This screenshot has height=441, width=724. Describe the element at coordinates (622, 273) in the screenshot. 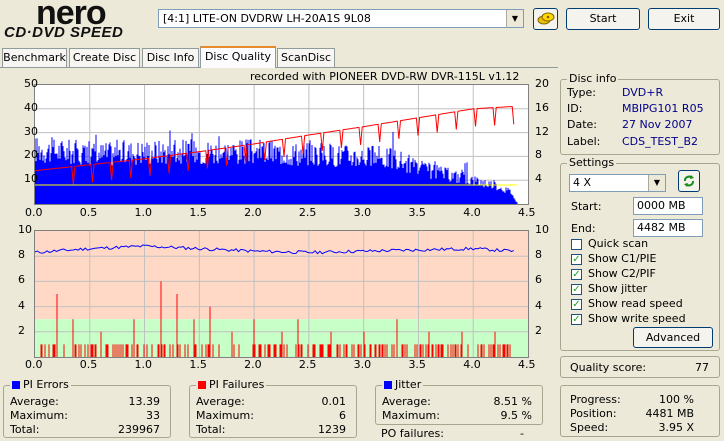

I see `show-c2-pif-label: Show C2/PIF` at that location.